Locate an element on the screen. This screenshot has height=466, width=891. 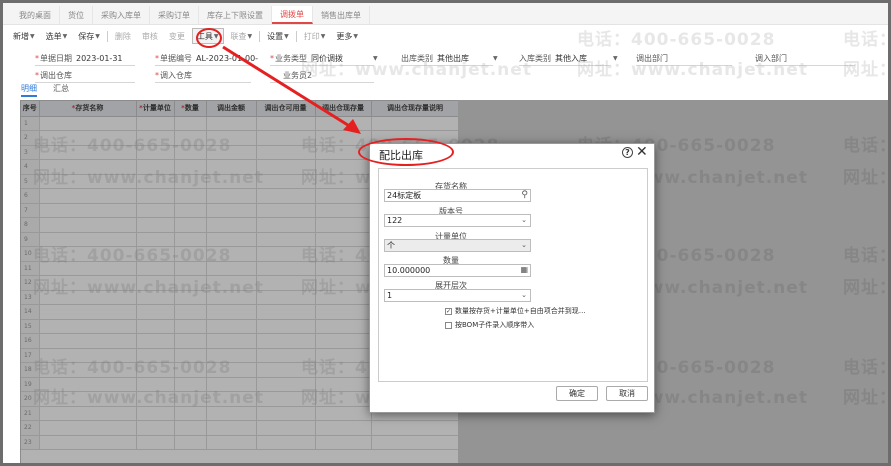
inventory-input: 24标定板 ⚲ is located at coordinates (457, 195).